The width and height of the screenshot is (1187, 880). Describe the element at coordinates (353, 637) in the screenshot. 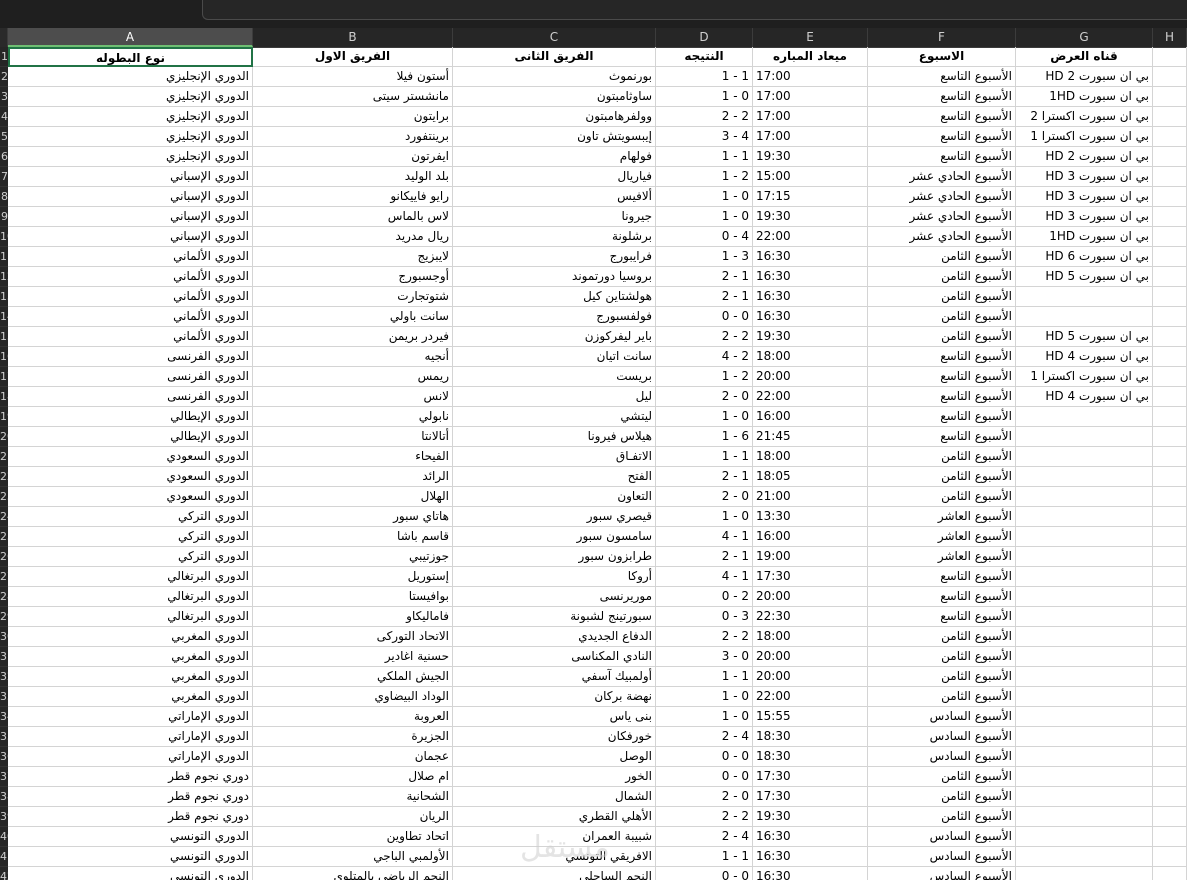

I see `table-cell: الاتحاد التوركى` at that location.